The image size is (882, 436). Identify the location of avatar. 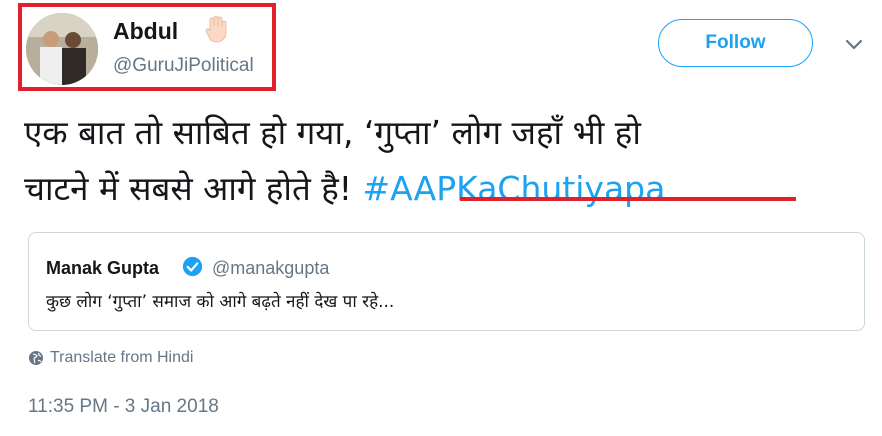
(62, 49).